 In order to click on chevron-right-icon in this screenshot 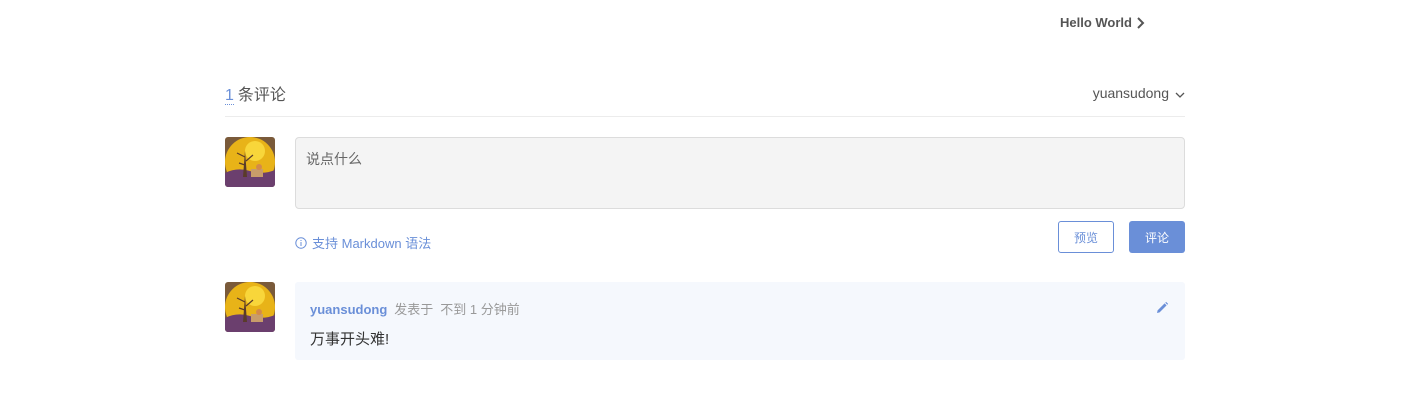, I will do `click(1141, 22)`.